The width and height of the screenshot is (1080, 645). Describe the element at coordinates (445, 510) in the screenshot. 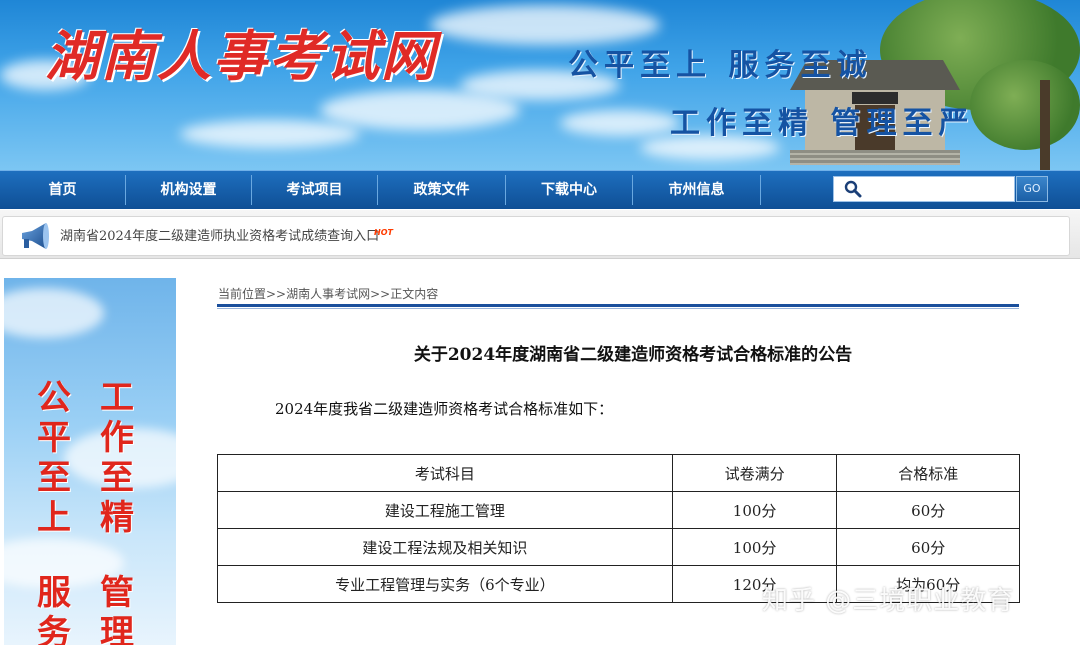

I see `table-cell: 建设工程施工管理` at that location.